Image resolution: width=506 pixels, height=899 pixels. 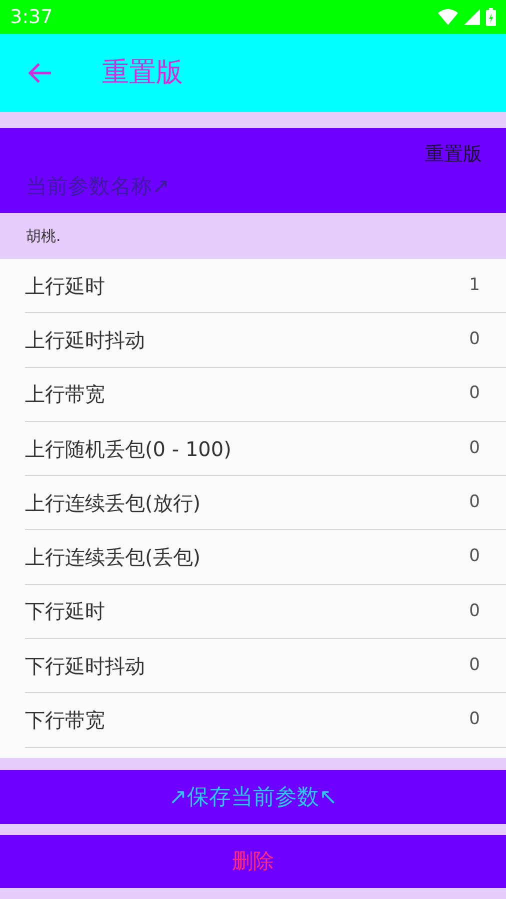 What do you see at coordinates (474, 285) in the screenshot?
I see `parameter-value: 1` at bounding box center [474, 285].